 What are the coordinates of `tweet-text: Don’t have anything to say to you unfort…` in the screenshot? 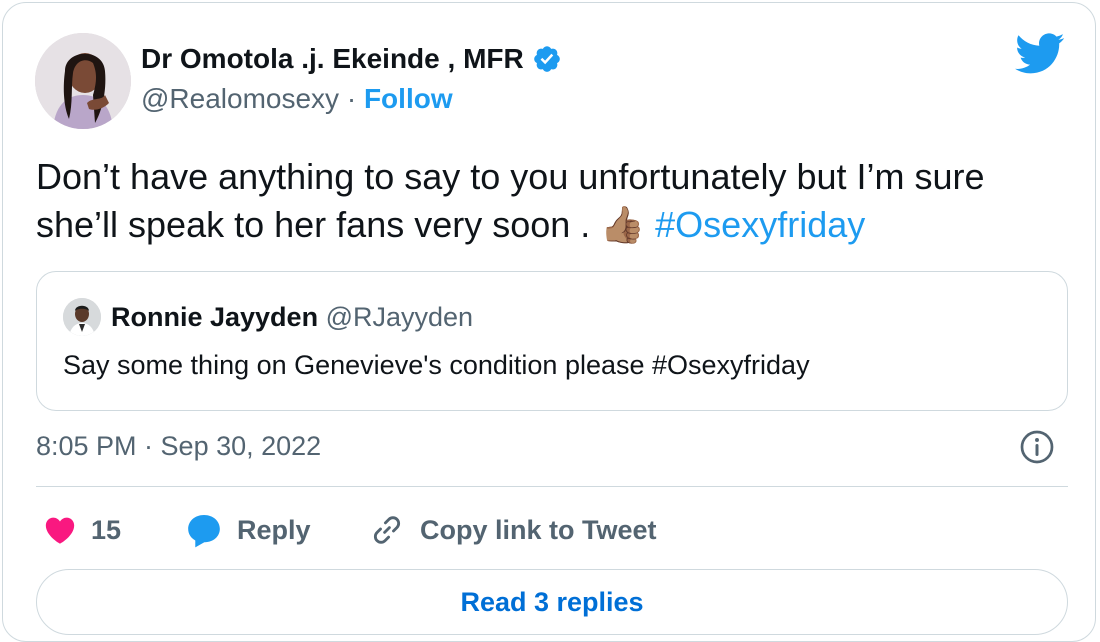 It's located at (556, 201).